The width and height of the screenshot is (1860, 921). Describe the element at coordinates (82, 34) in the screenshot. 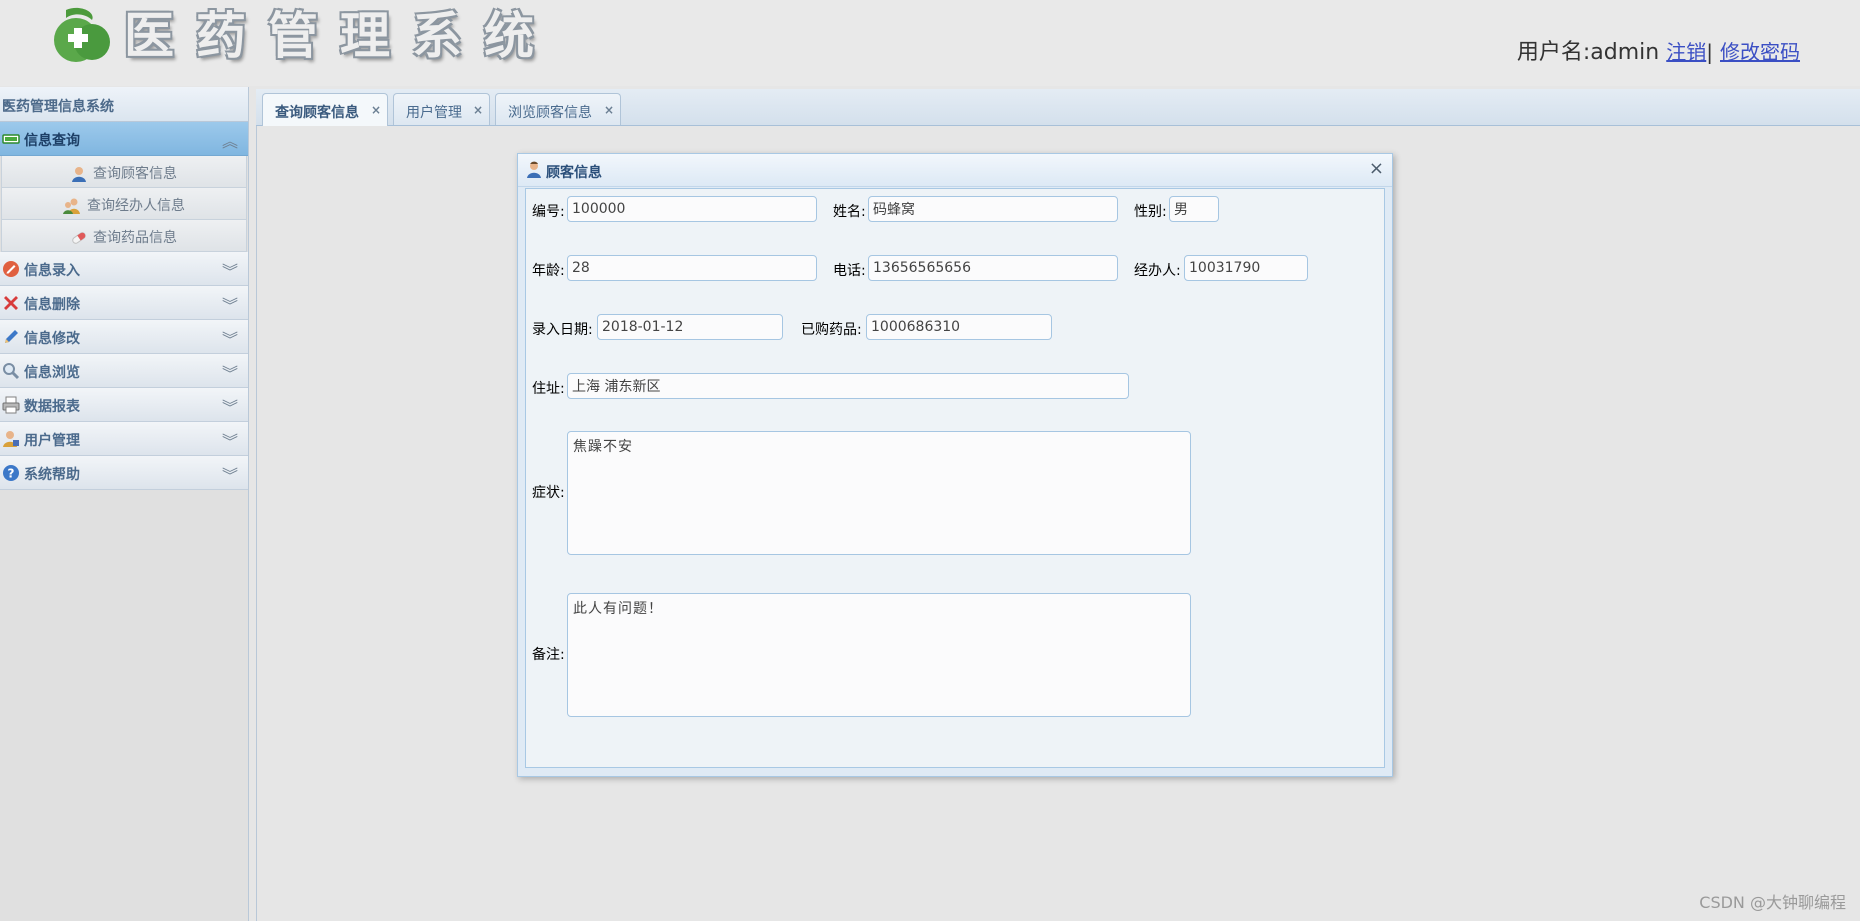

I see `pharmacy-logo-icon` at that location.